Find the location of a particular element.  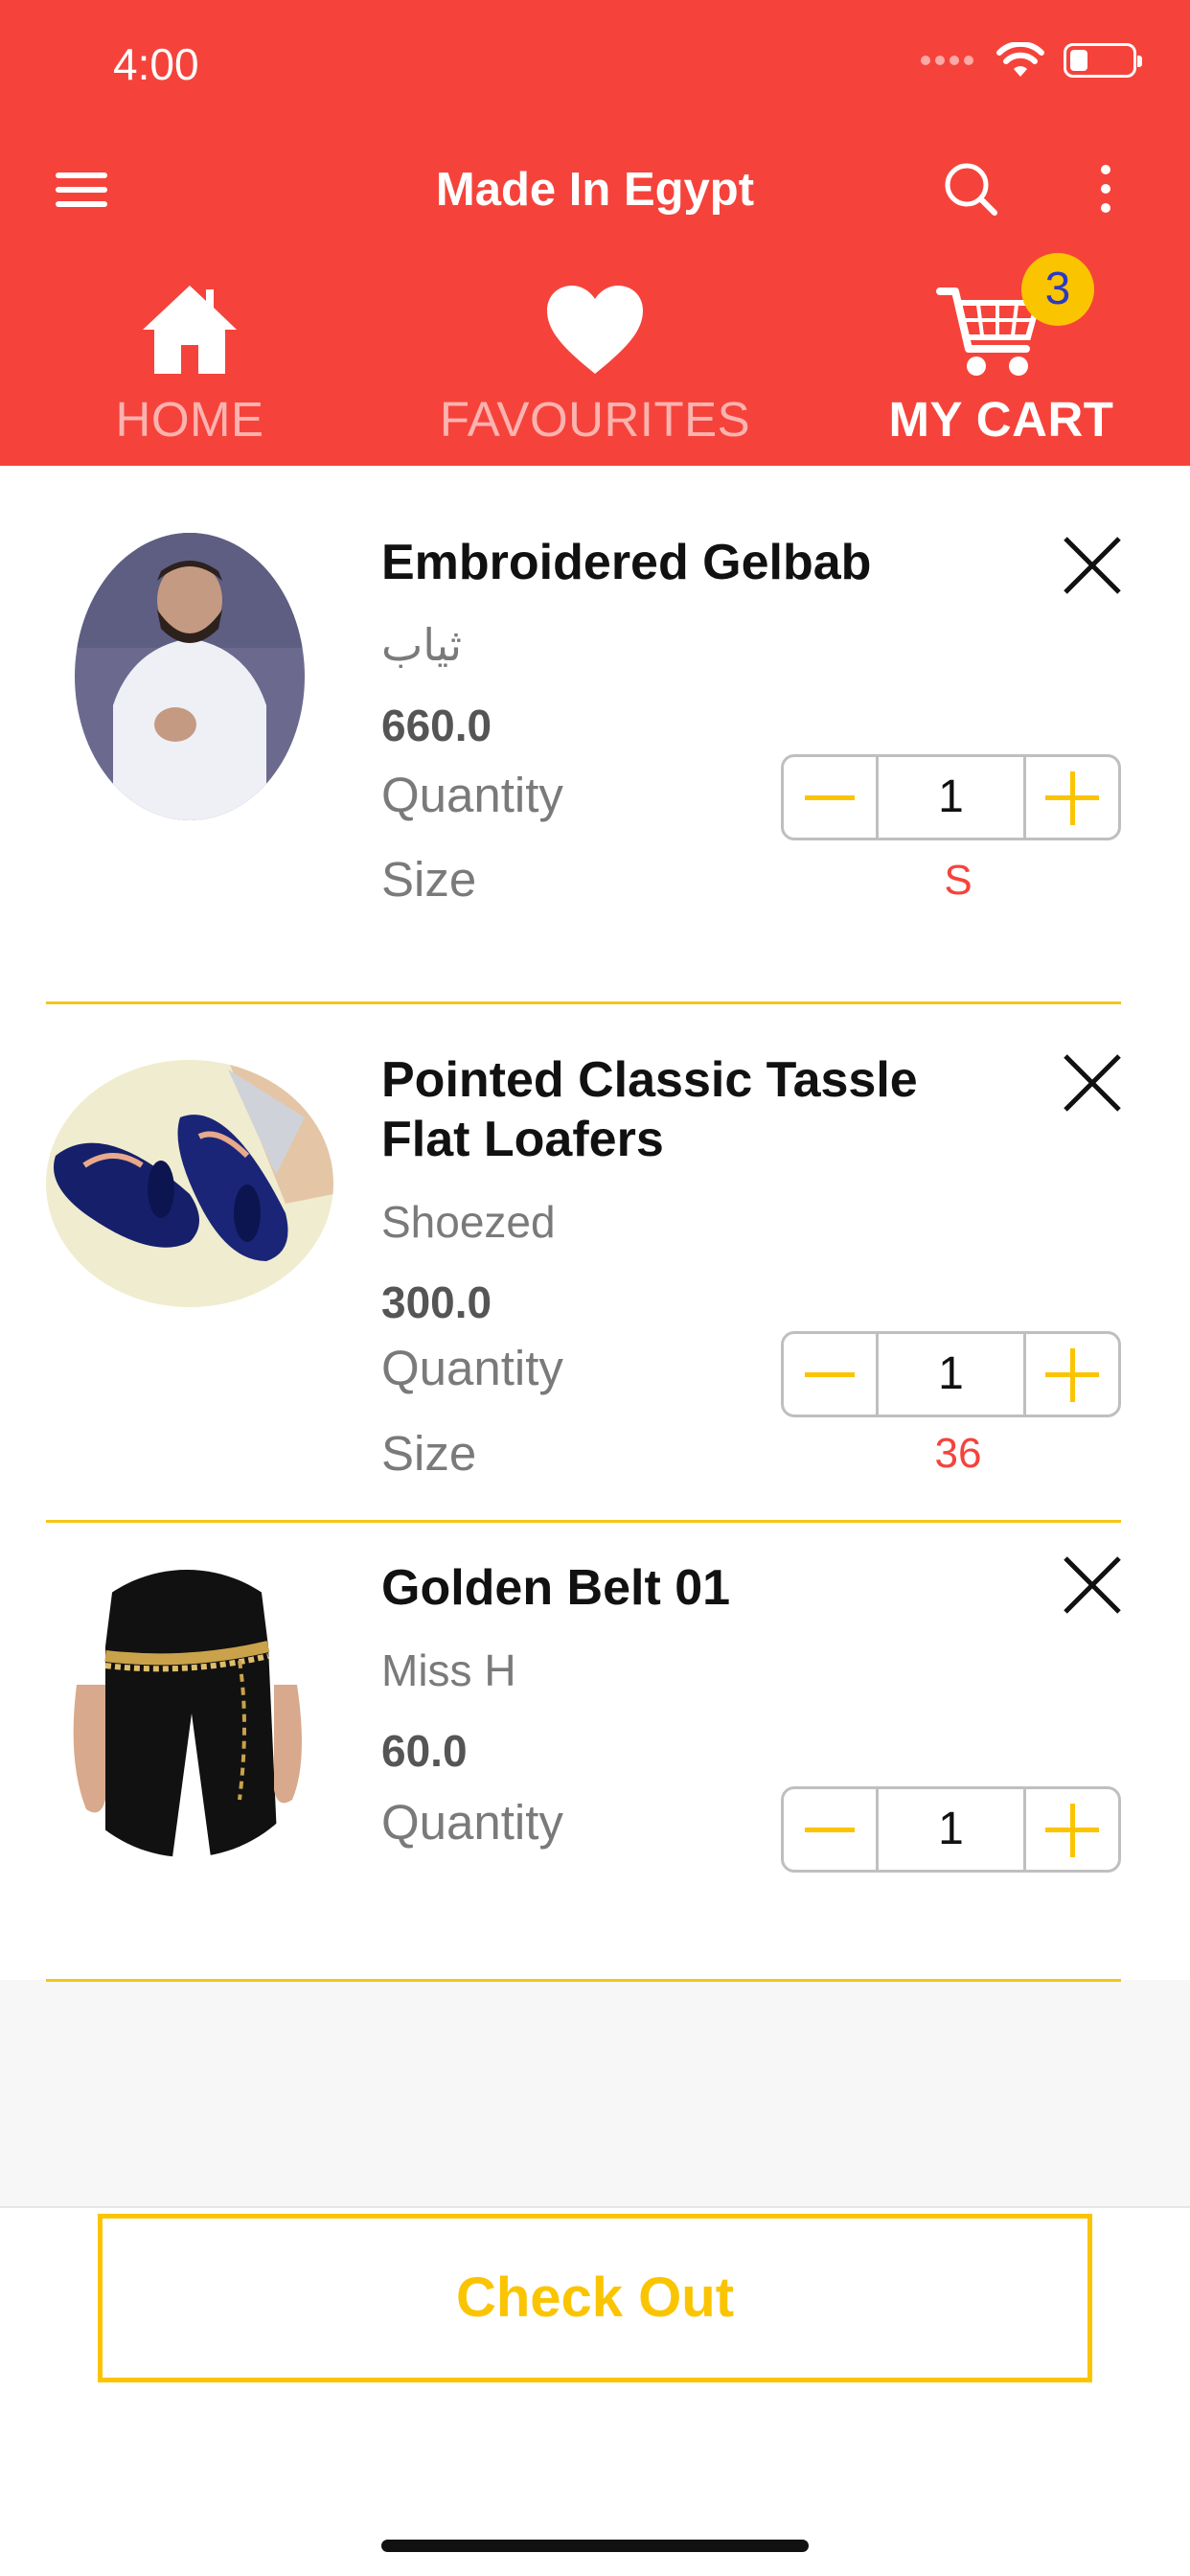

battery-icon is located at coordinates (1103, 60).